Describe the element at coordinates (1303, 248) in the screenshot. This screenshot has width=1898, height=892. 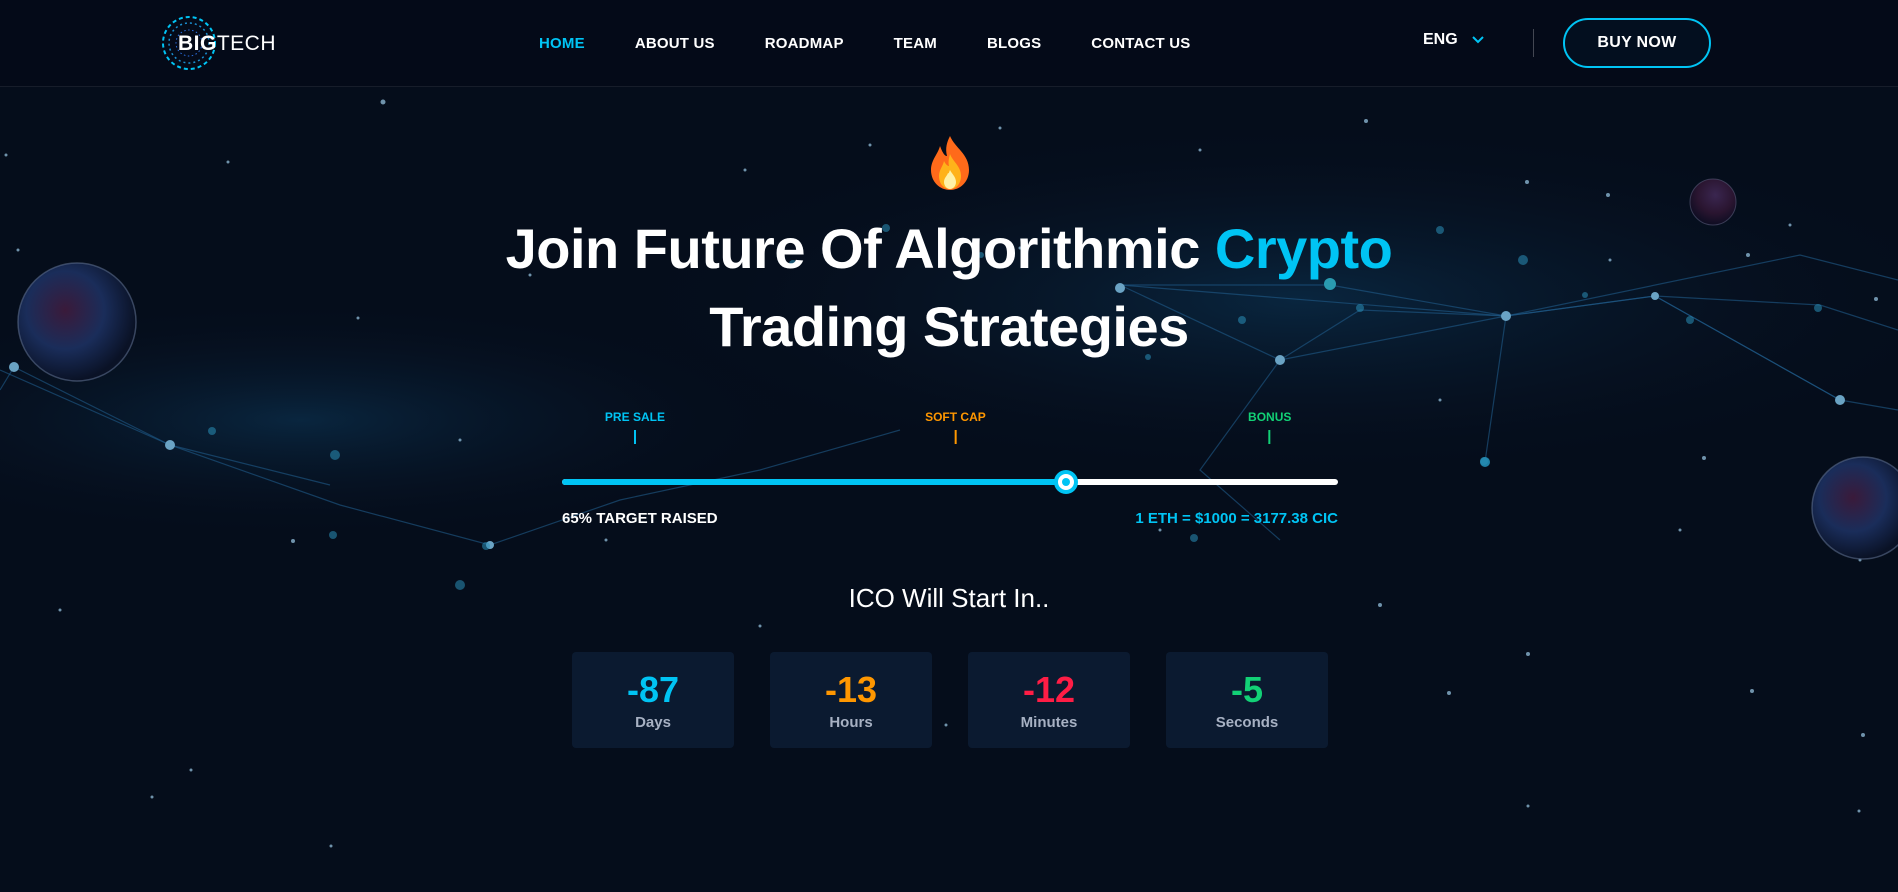
I see `hero-title-highlight: Crypto` at that location.